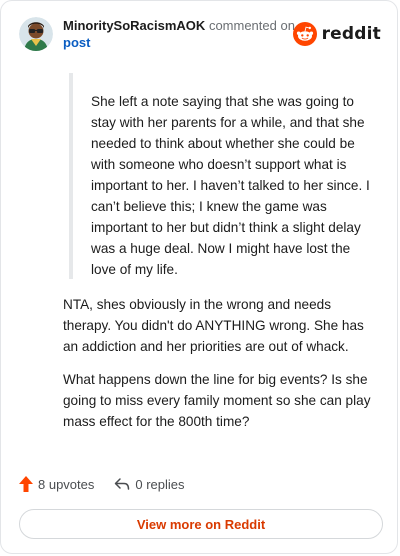  Describe the element at coordinates (26, 484) in the screenshot. I see `upvote-arrow-icon` at that location.